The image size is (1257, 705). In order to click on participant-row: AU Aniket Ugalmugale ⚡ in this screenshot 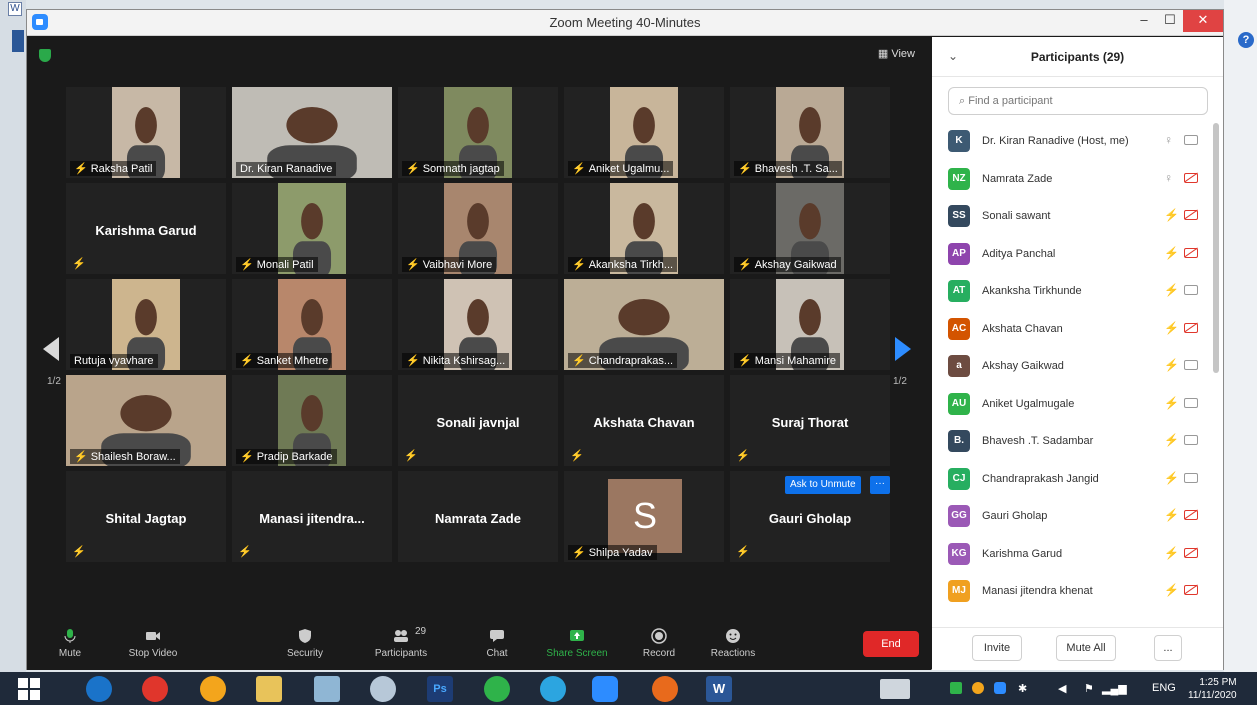, I will do `click(1072, 404)`.